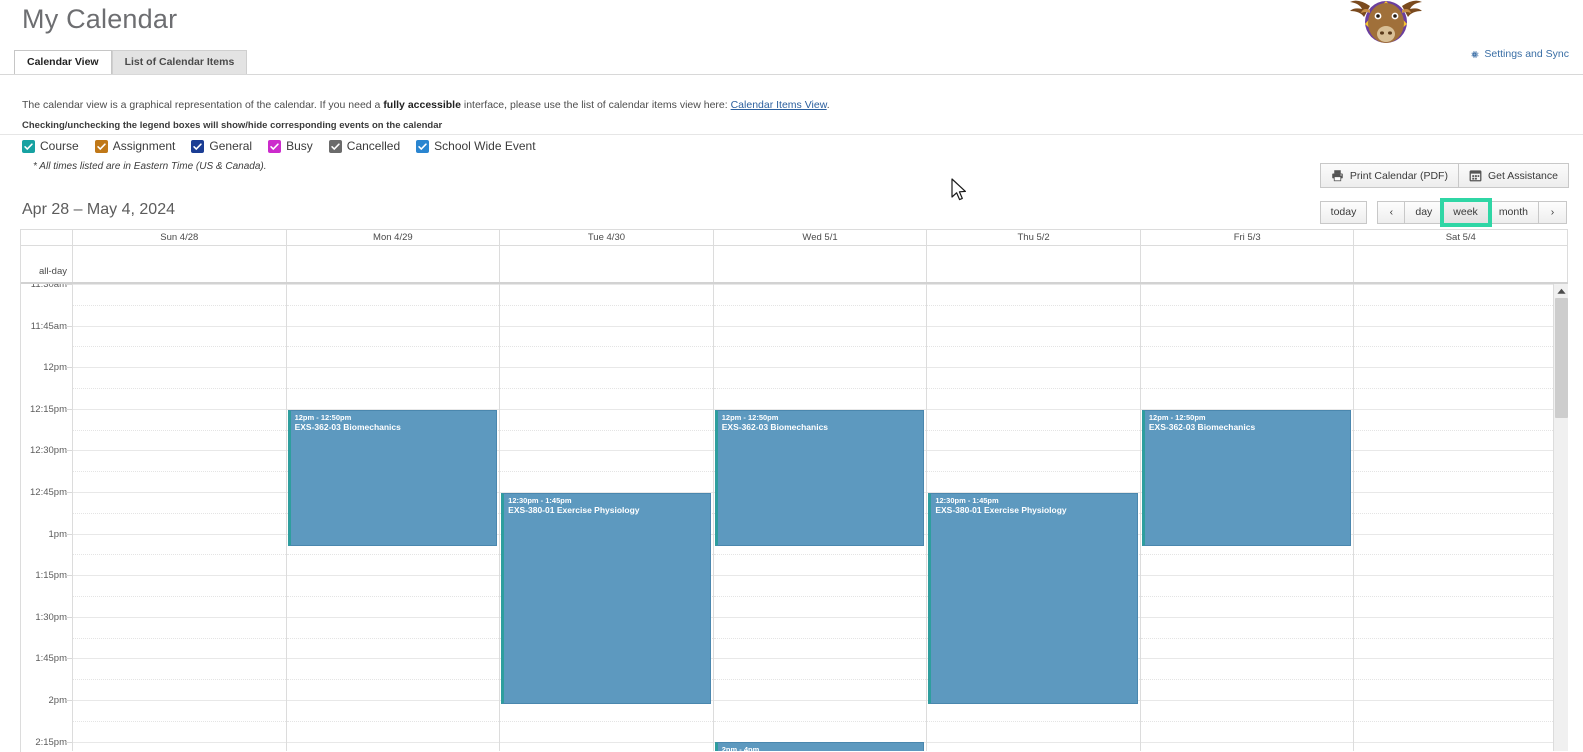 This screenshot has height=752, width=1583. Describe the element at coordinates (231, 146) in the screenshot. I see `legend-label-general: General` at that location.